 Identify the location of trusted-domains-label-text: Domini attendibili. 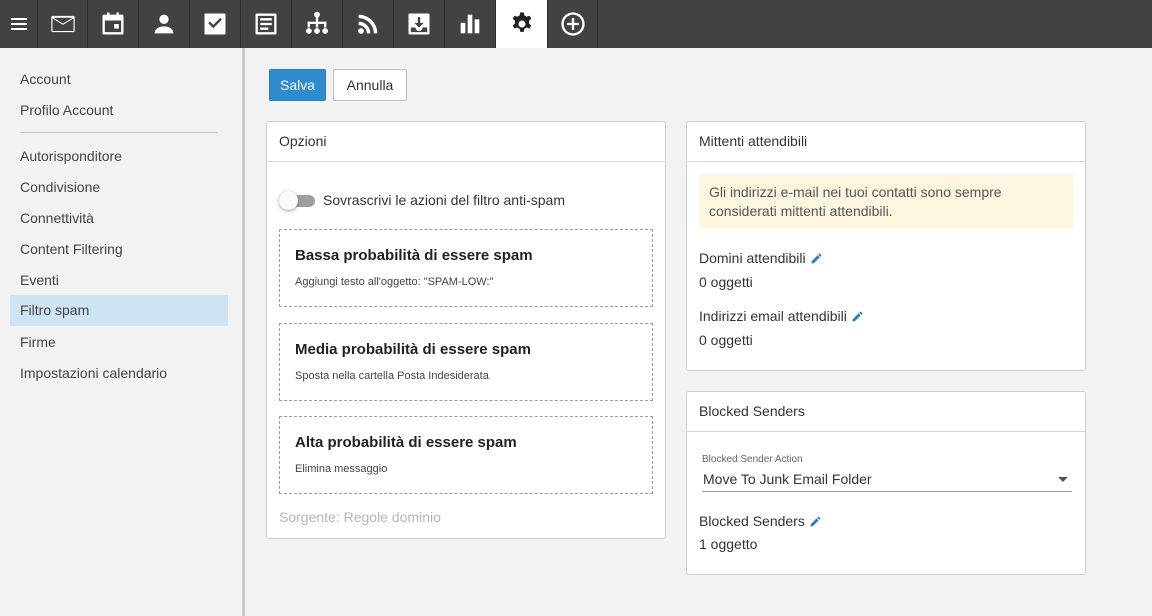
(752, 258).